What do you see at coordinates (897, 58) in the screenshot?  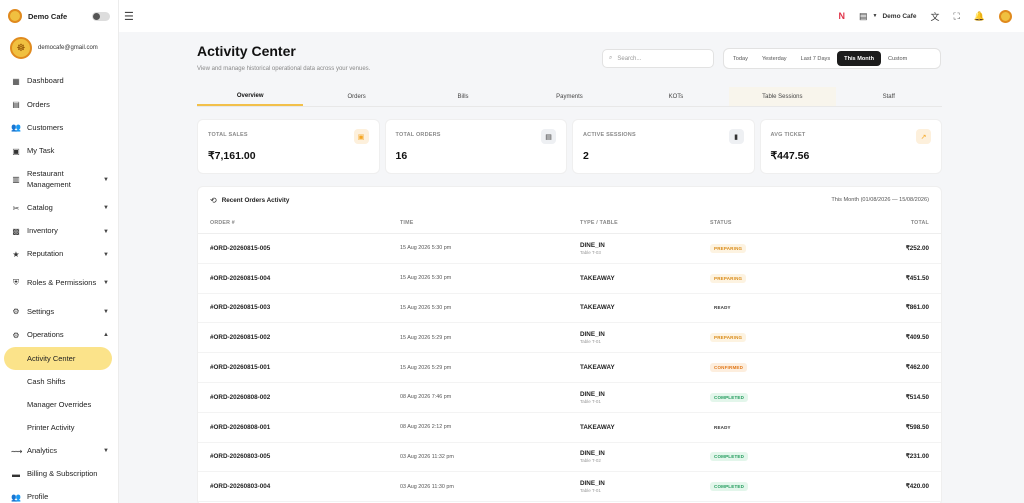 I see `range-custom: Custom` at bounding box center [897, 58].